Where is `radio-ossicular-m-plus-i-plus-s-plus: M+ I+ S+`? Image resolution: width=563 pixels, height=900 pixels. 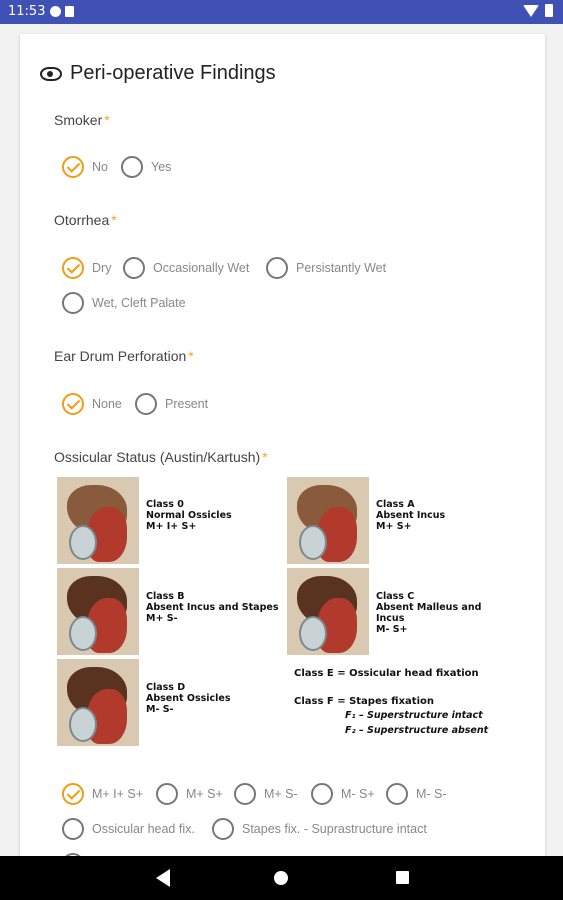
radio-ossicular-m-plus-i-plus-s-plus: M+ I+ S+ is located at coordinates (102, 794).